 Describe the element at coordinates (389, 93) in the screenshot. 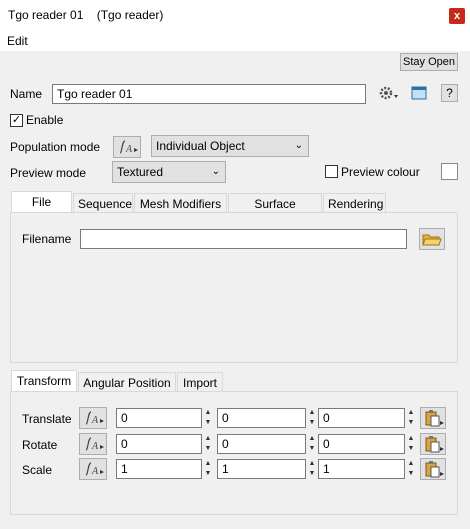

I see `gear-icon` at that location.